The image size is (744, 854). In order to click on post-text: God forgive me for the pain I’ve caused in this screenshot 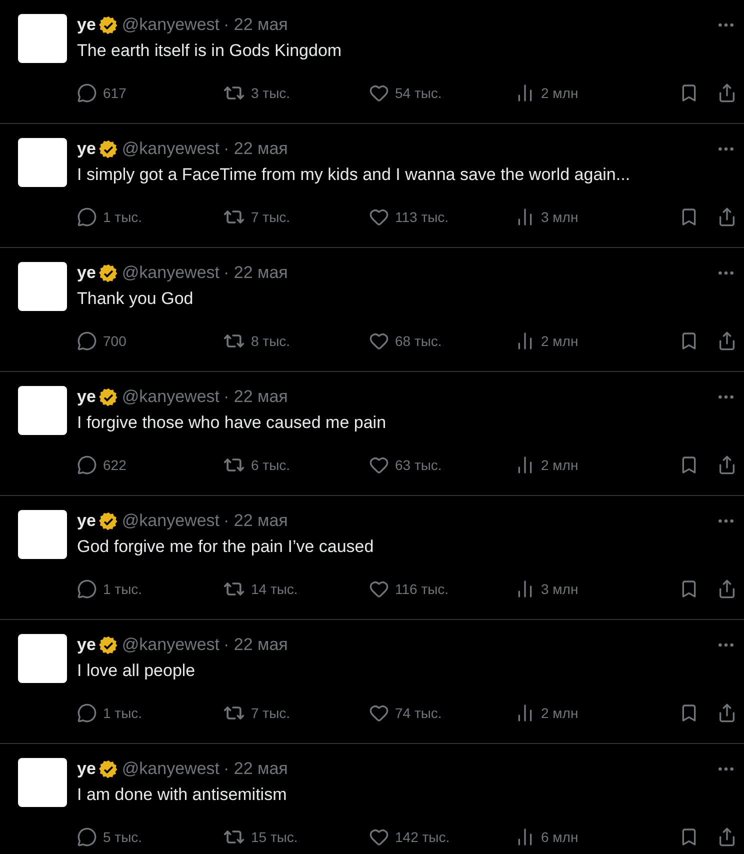, I will do `click(226, 547)`.